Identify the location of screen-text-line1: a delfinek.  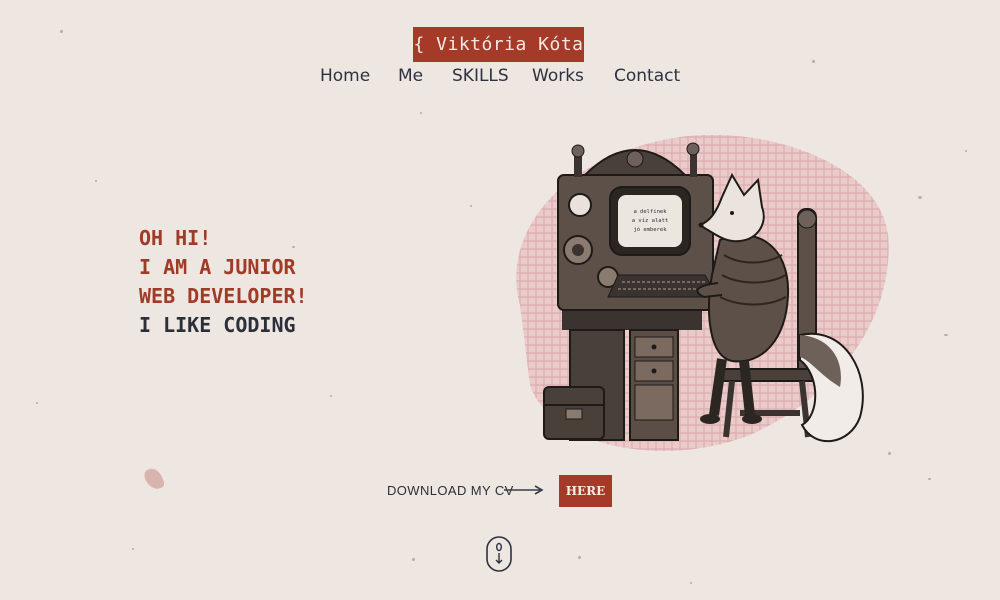
(650, 212).